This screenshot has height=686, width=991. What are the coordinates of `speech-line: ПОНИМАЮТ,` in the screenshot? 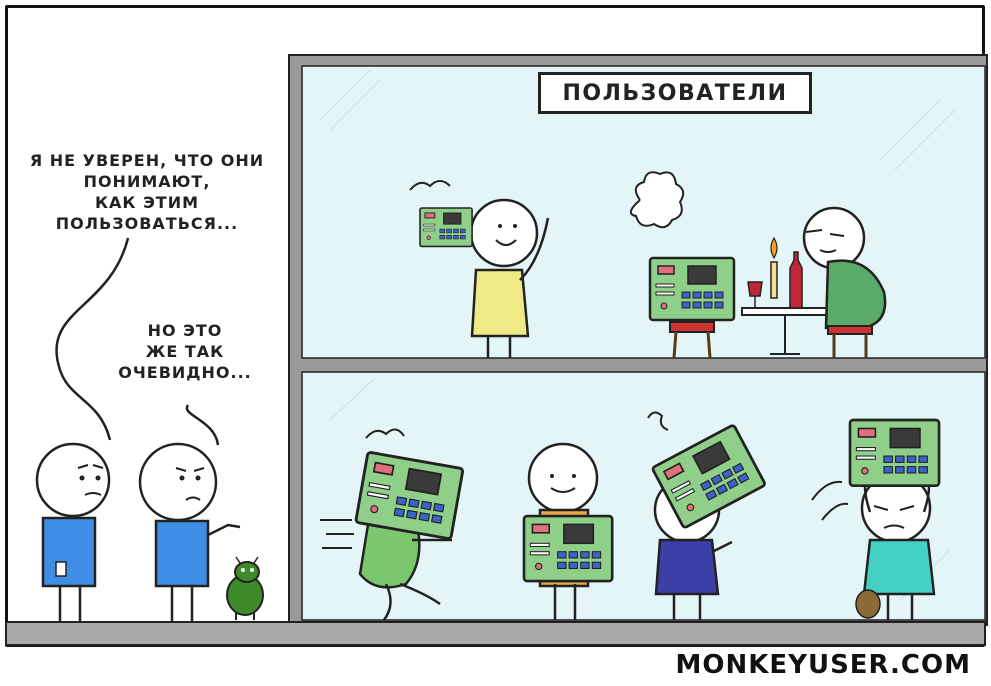 It's located at (147, 181).